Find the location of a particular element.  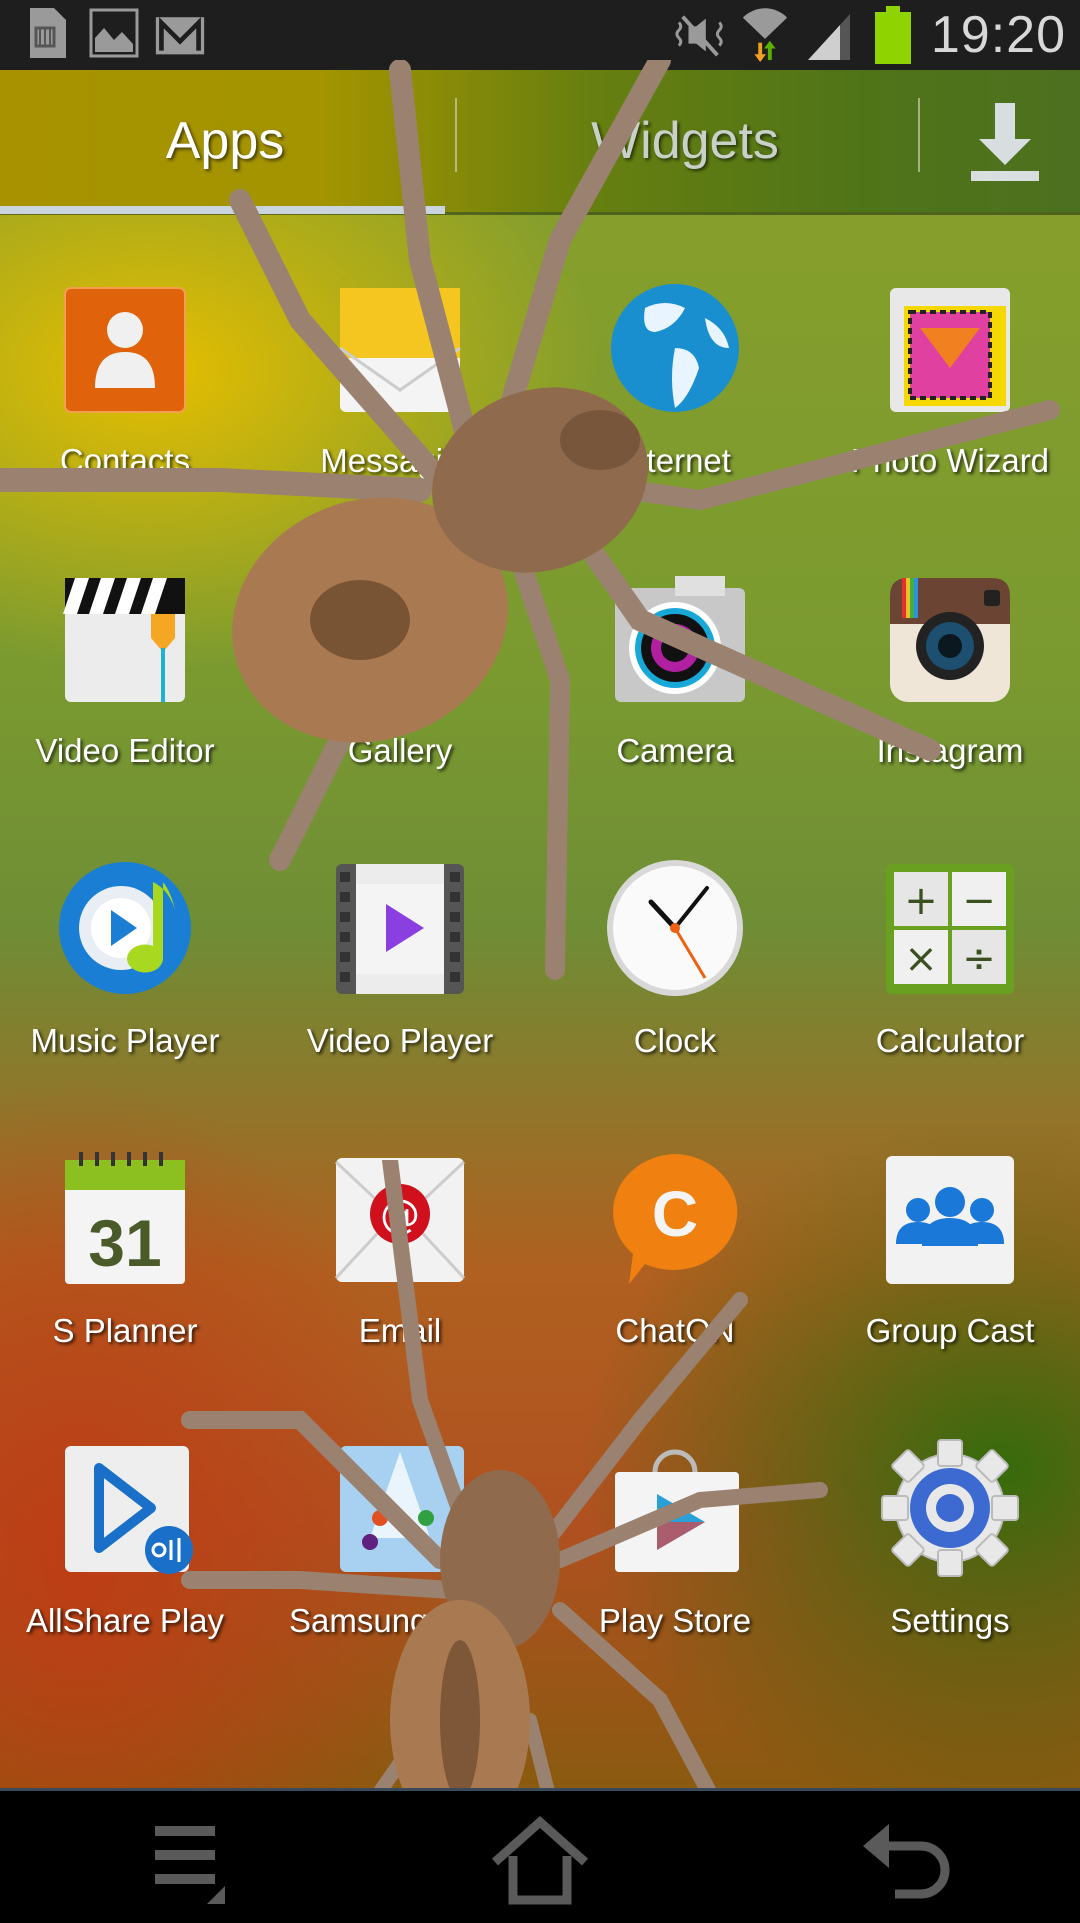

download-icon is located at coordinates (1005, 142).